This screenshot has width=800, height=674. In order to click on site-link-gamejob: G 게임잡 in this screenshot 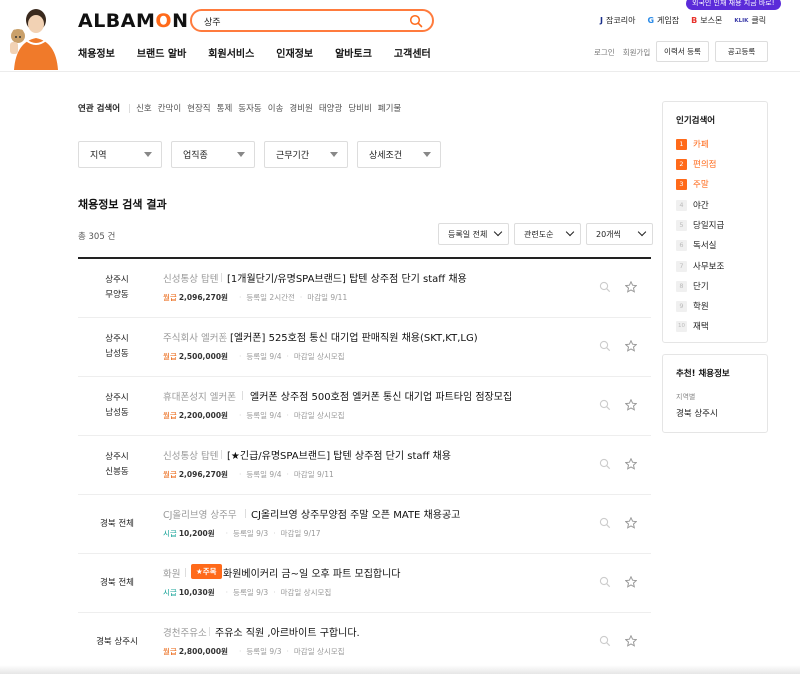, I will do `click(663, 20)`.